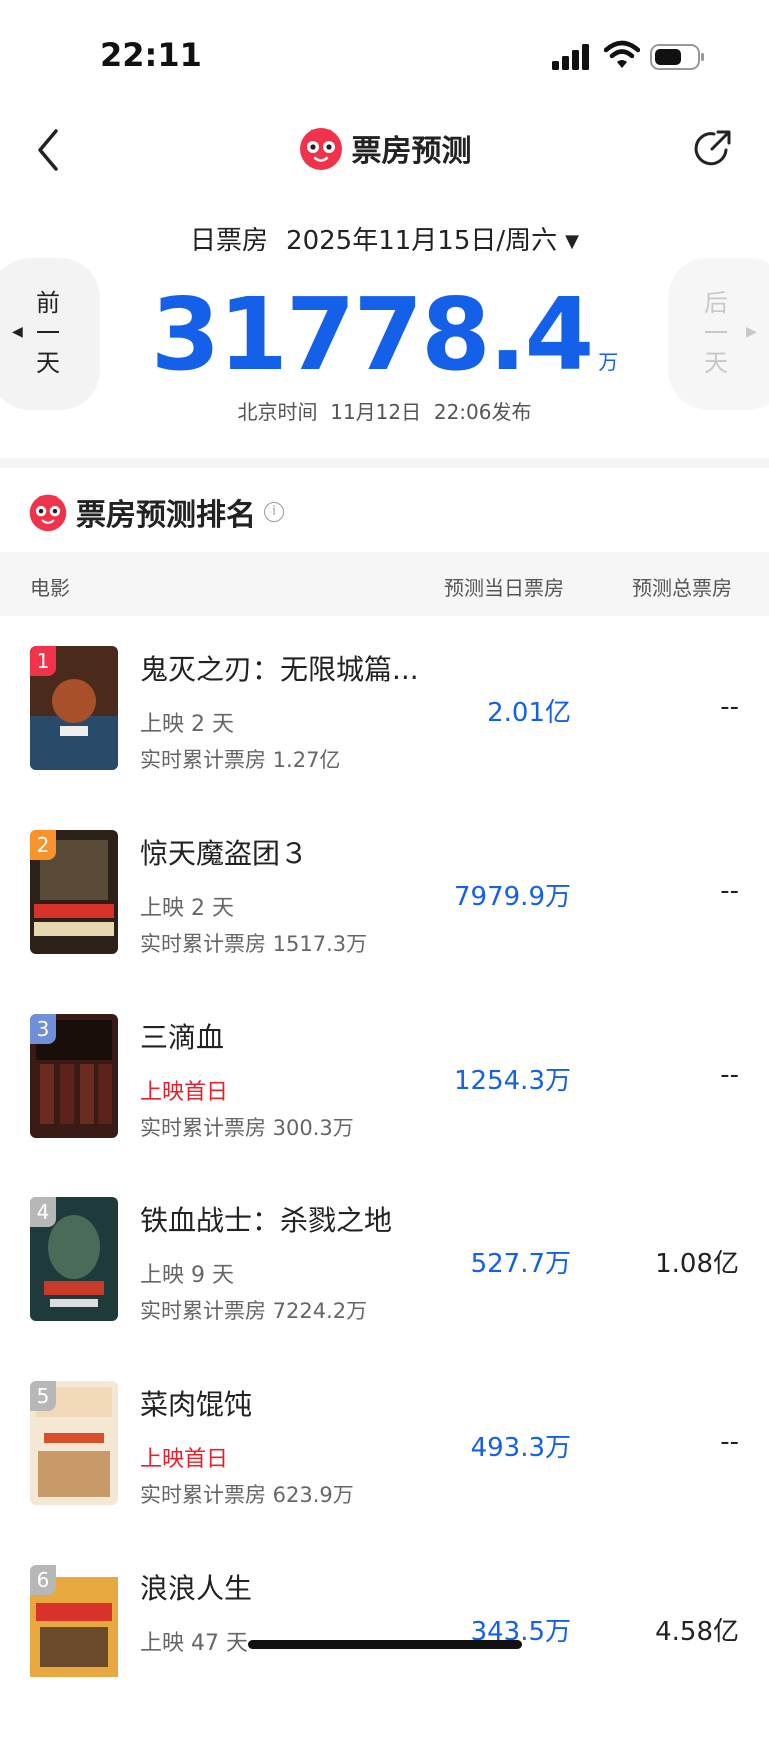 The width and height of the screenshot is (769, 1749). I want to click on table-row: 6 浪浪人生 上映 47 天 343.5万 4.58亿, so click(384, 1657).